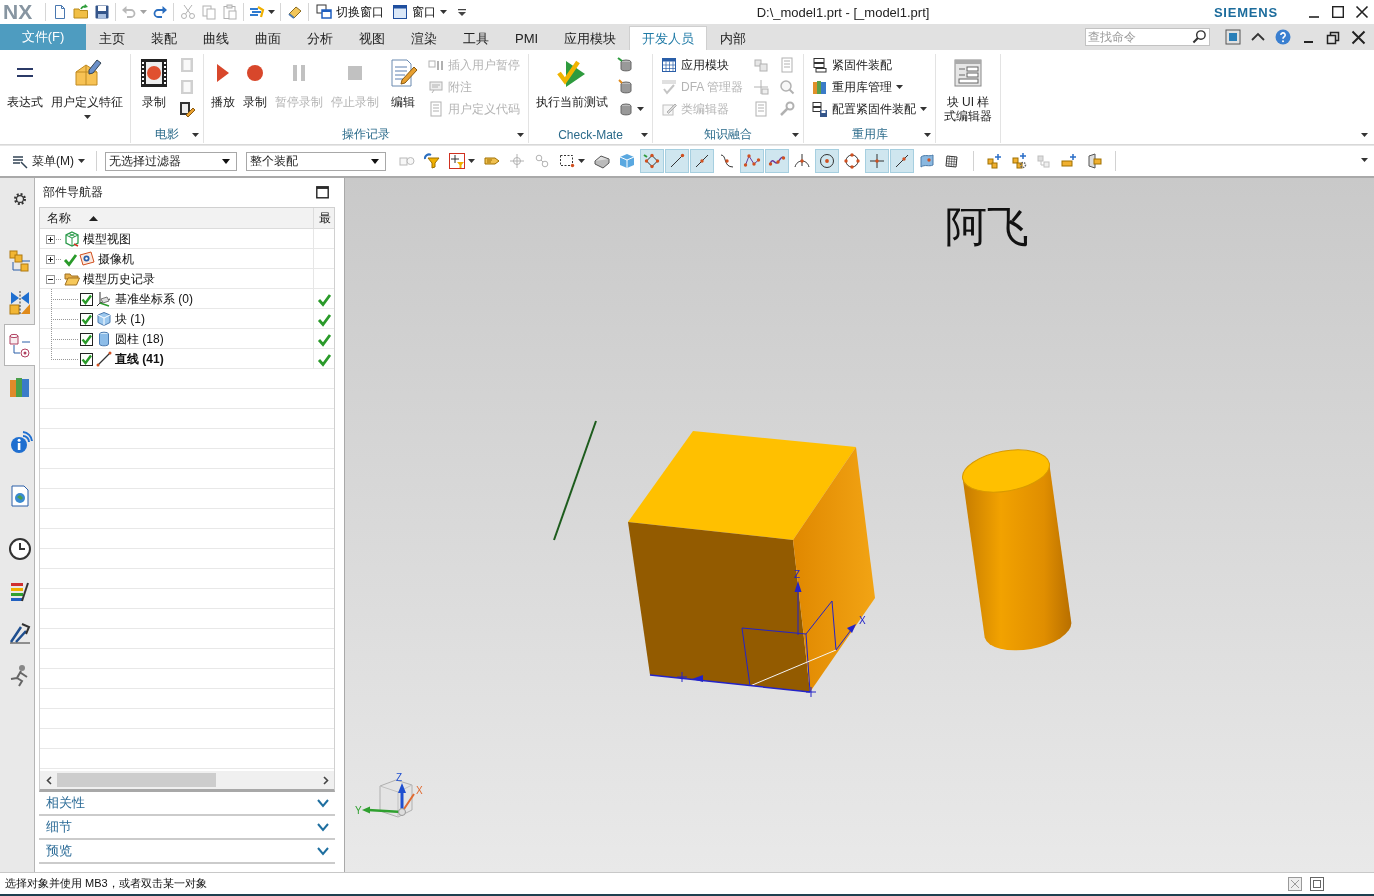 The image size is (1374, 896). What do you see at coordinates (322, 192) in the screenshot?
I see `maximize-icon` at bounding box center [322, 192].